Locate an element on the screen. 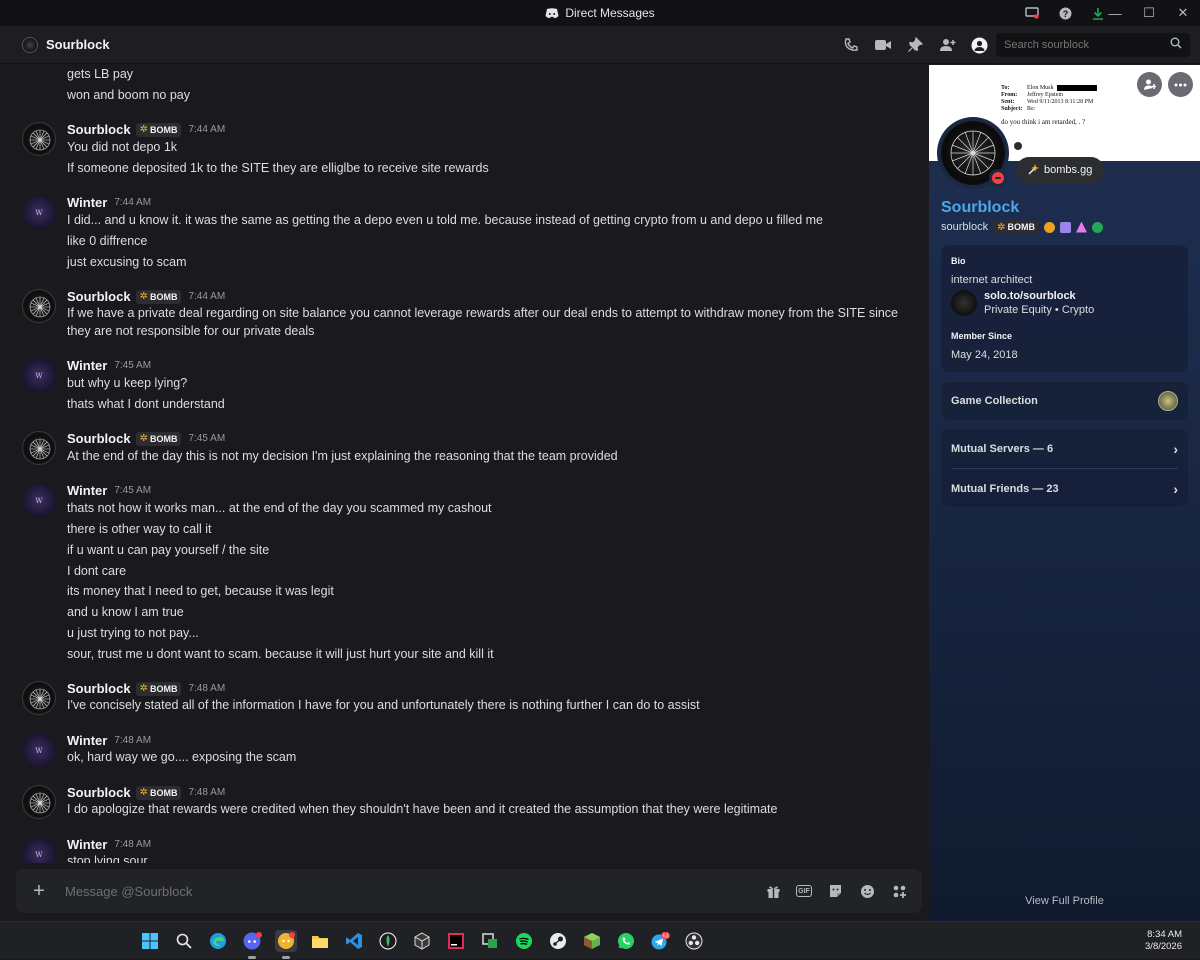  snipping-tool-icon is located at coordinates (490, 941).